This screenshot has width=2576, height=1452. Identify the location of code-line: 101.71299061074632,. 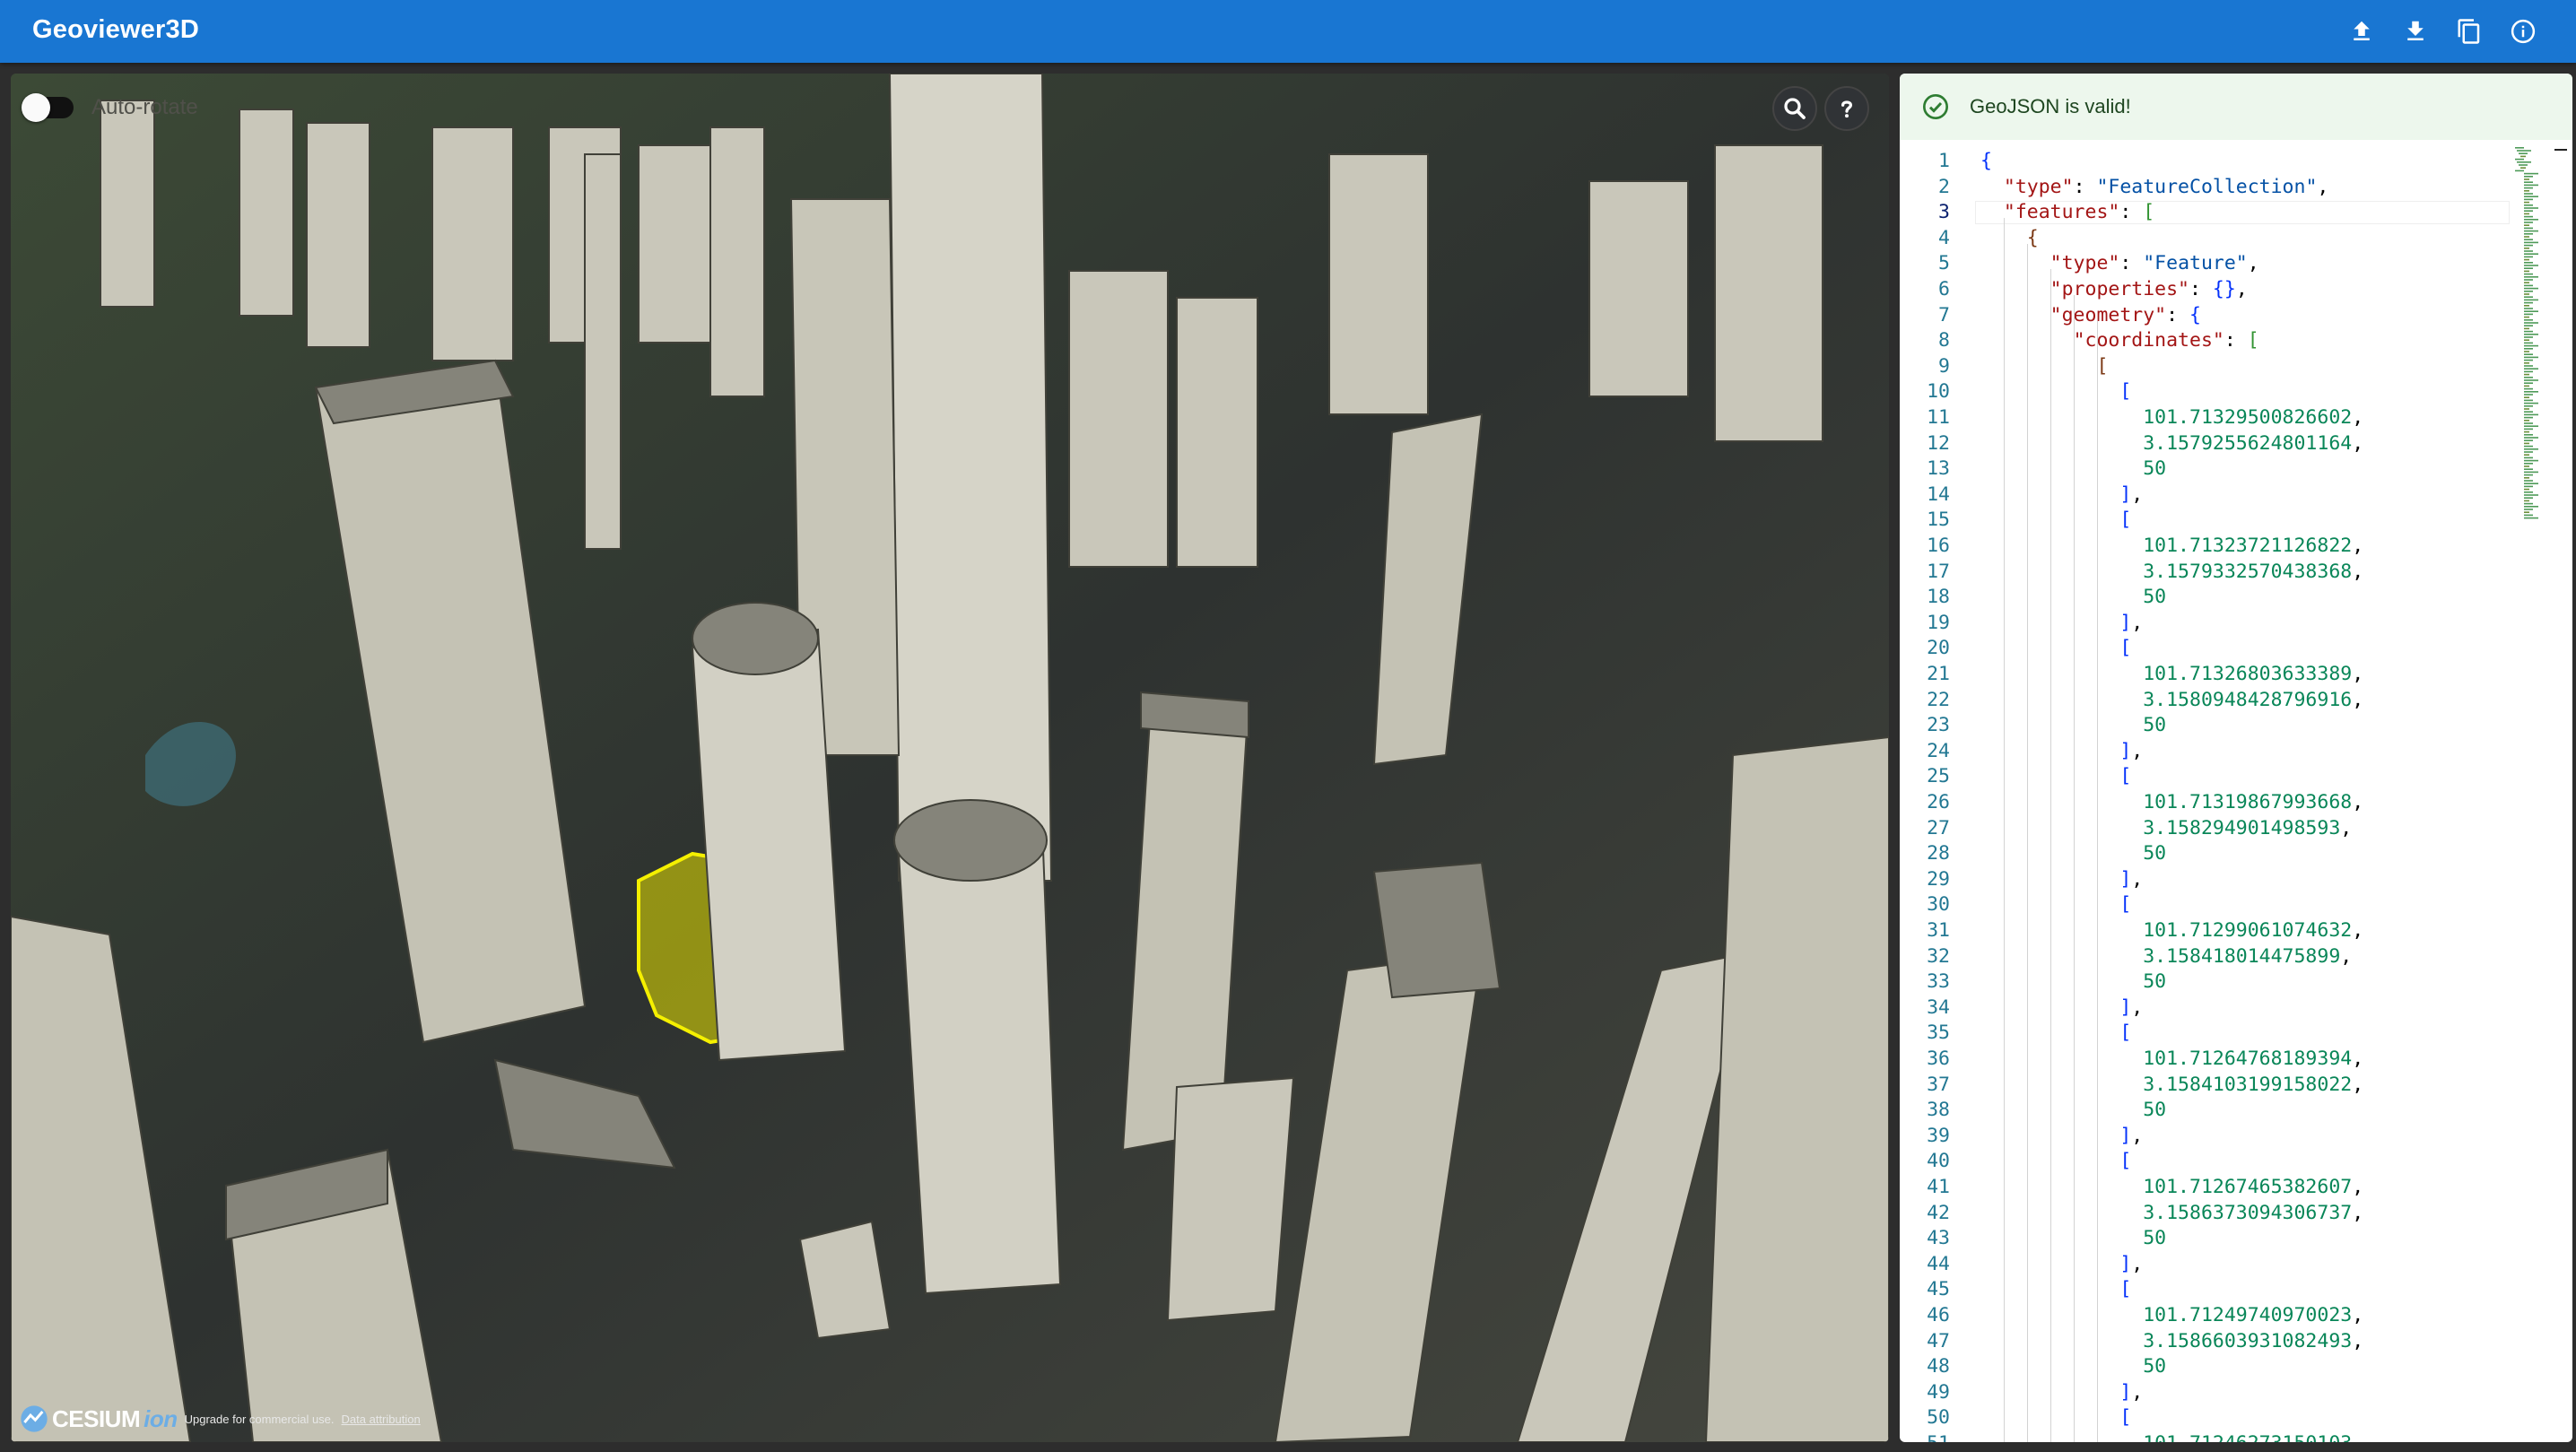
(2171, 931).